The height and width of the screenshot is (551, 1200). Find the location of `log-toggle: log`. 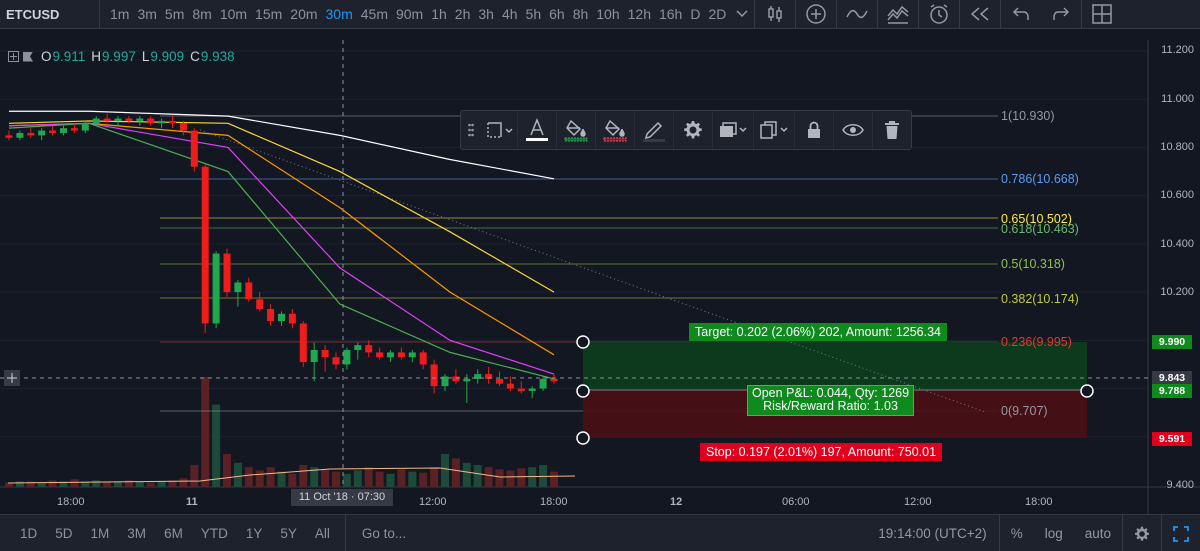

log-toggle: log is located at coordinates (1054, 533).